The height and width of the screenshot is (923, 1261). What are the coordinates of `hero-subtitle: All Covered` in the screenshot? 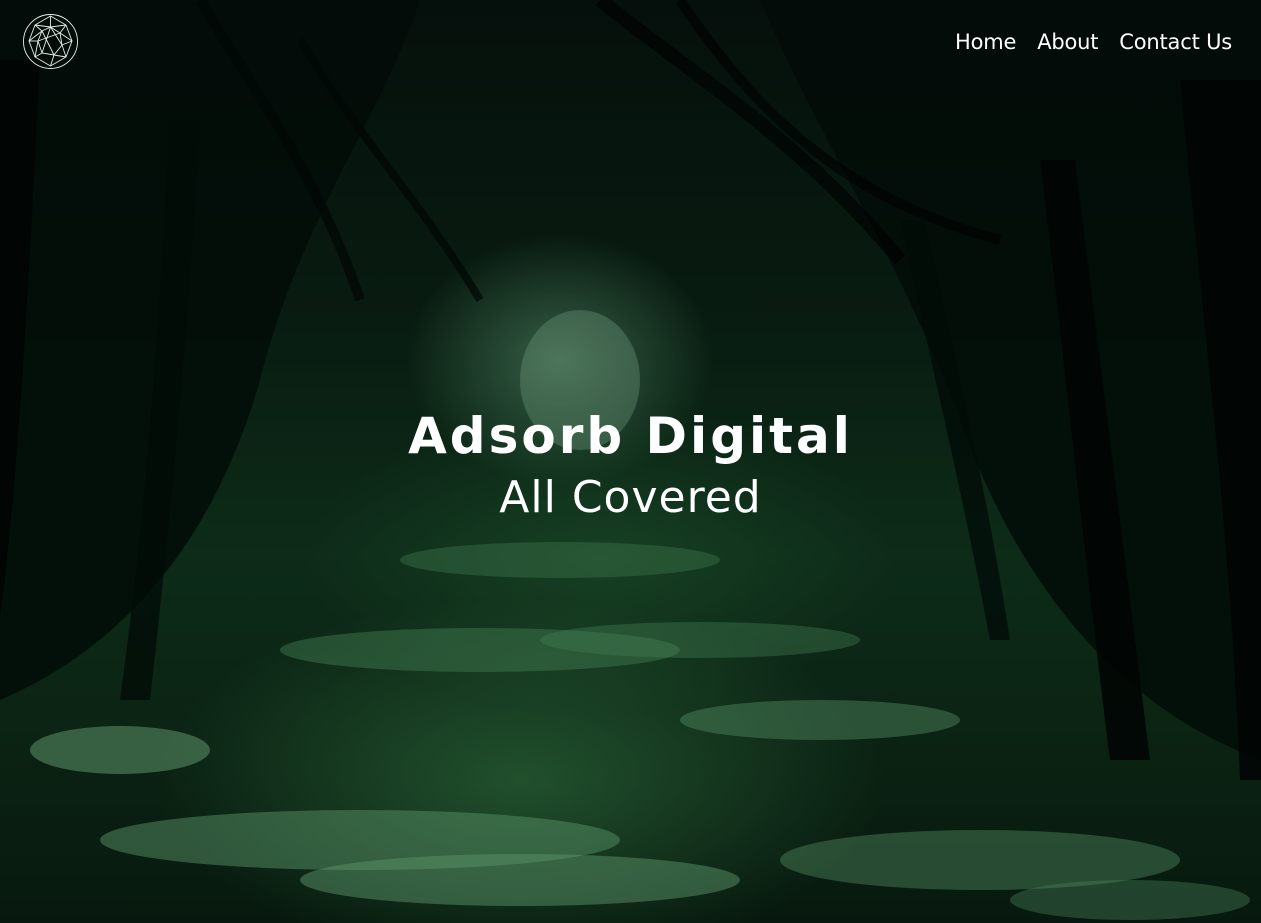 It's located at (630, 497).